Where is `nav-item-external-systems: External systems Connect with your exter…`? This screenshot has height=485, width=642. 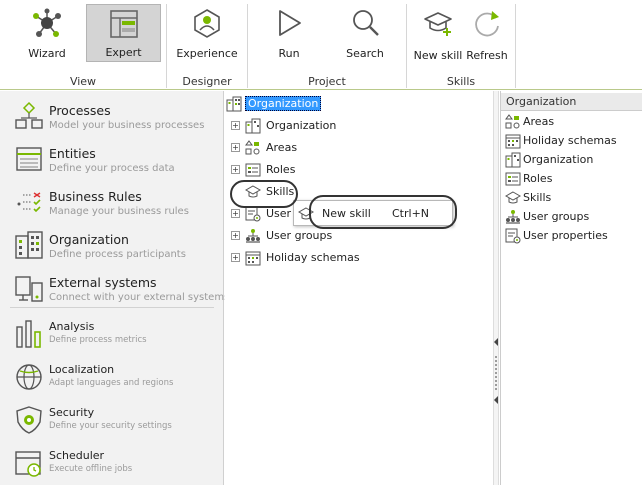 nav-item-external-systems: External systems Connect with your exter… is located at coordinates (114, 288).